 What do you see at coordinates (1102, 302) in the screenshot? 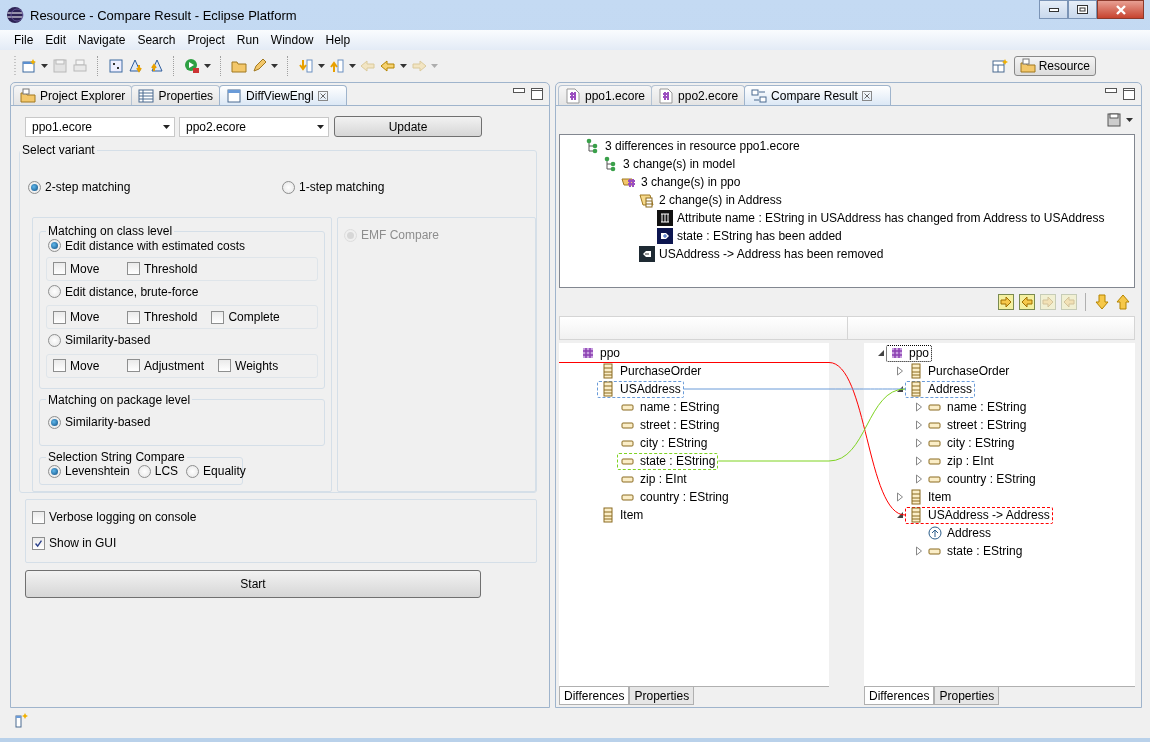
I see `arrow-down-icon` at bounding box center [1102, 302].